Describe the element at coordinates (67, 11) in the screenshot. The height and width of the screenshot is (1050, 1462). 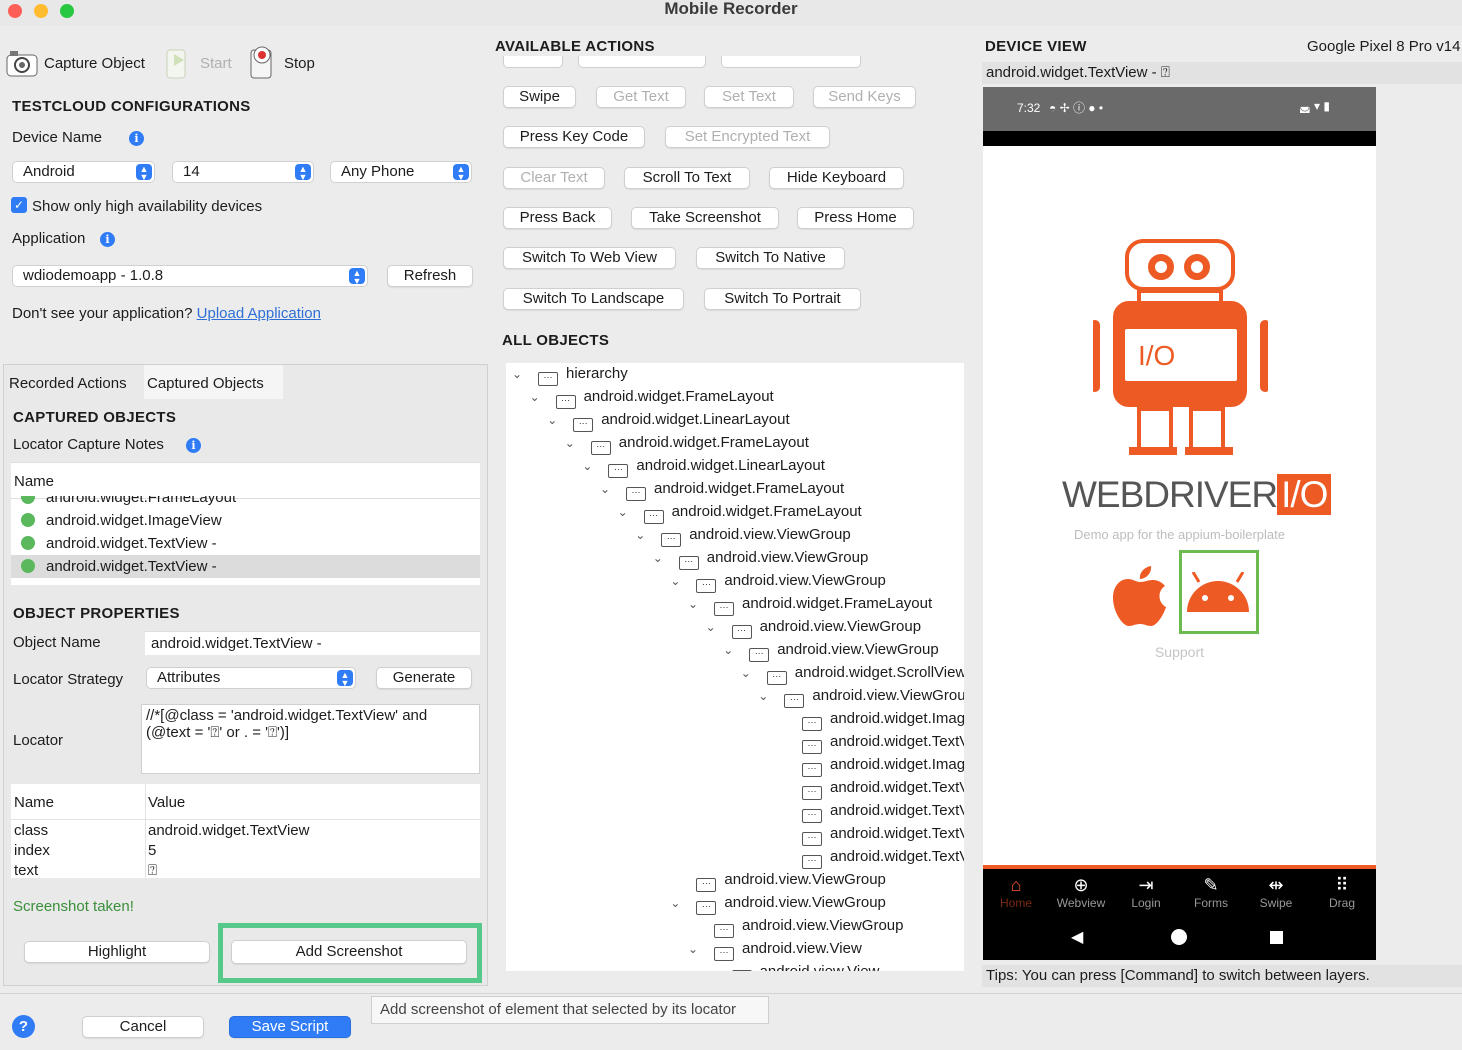
I see `zoom-window-button` at that location.